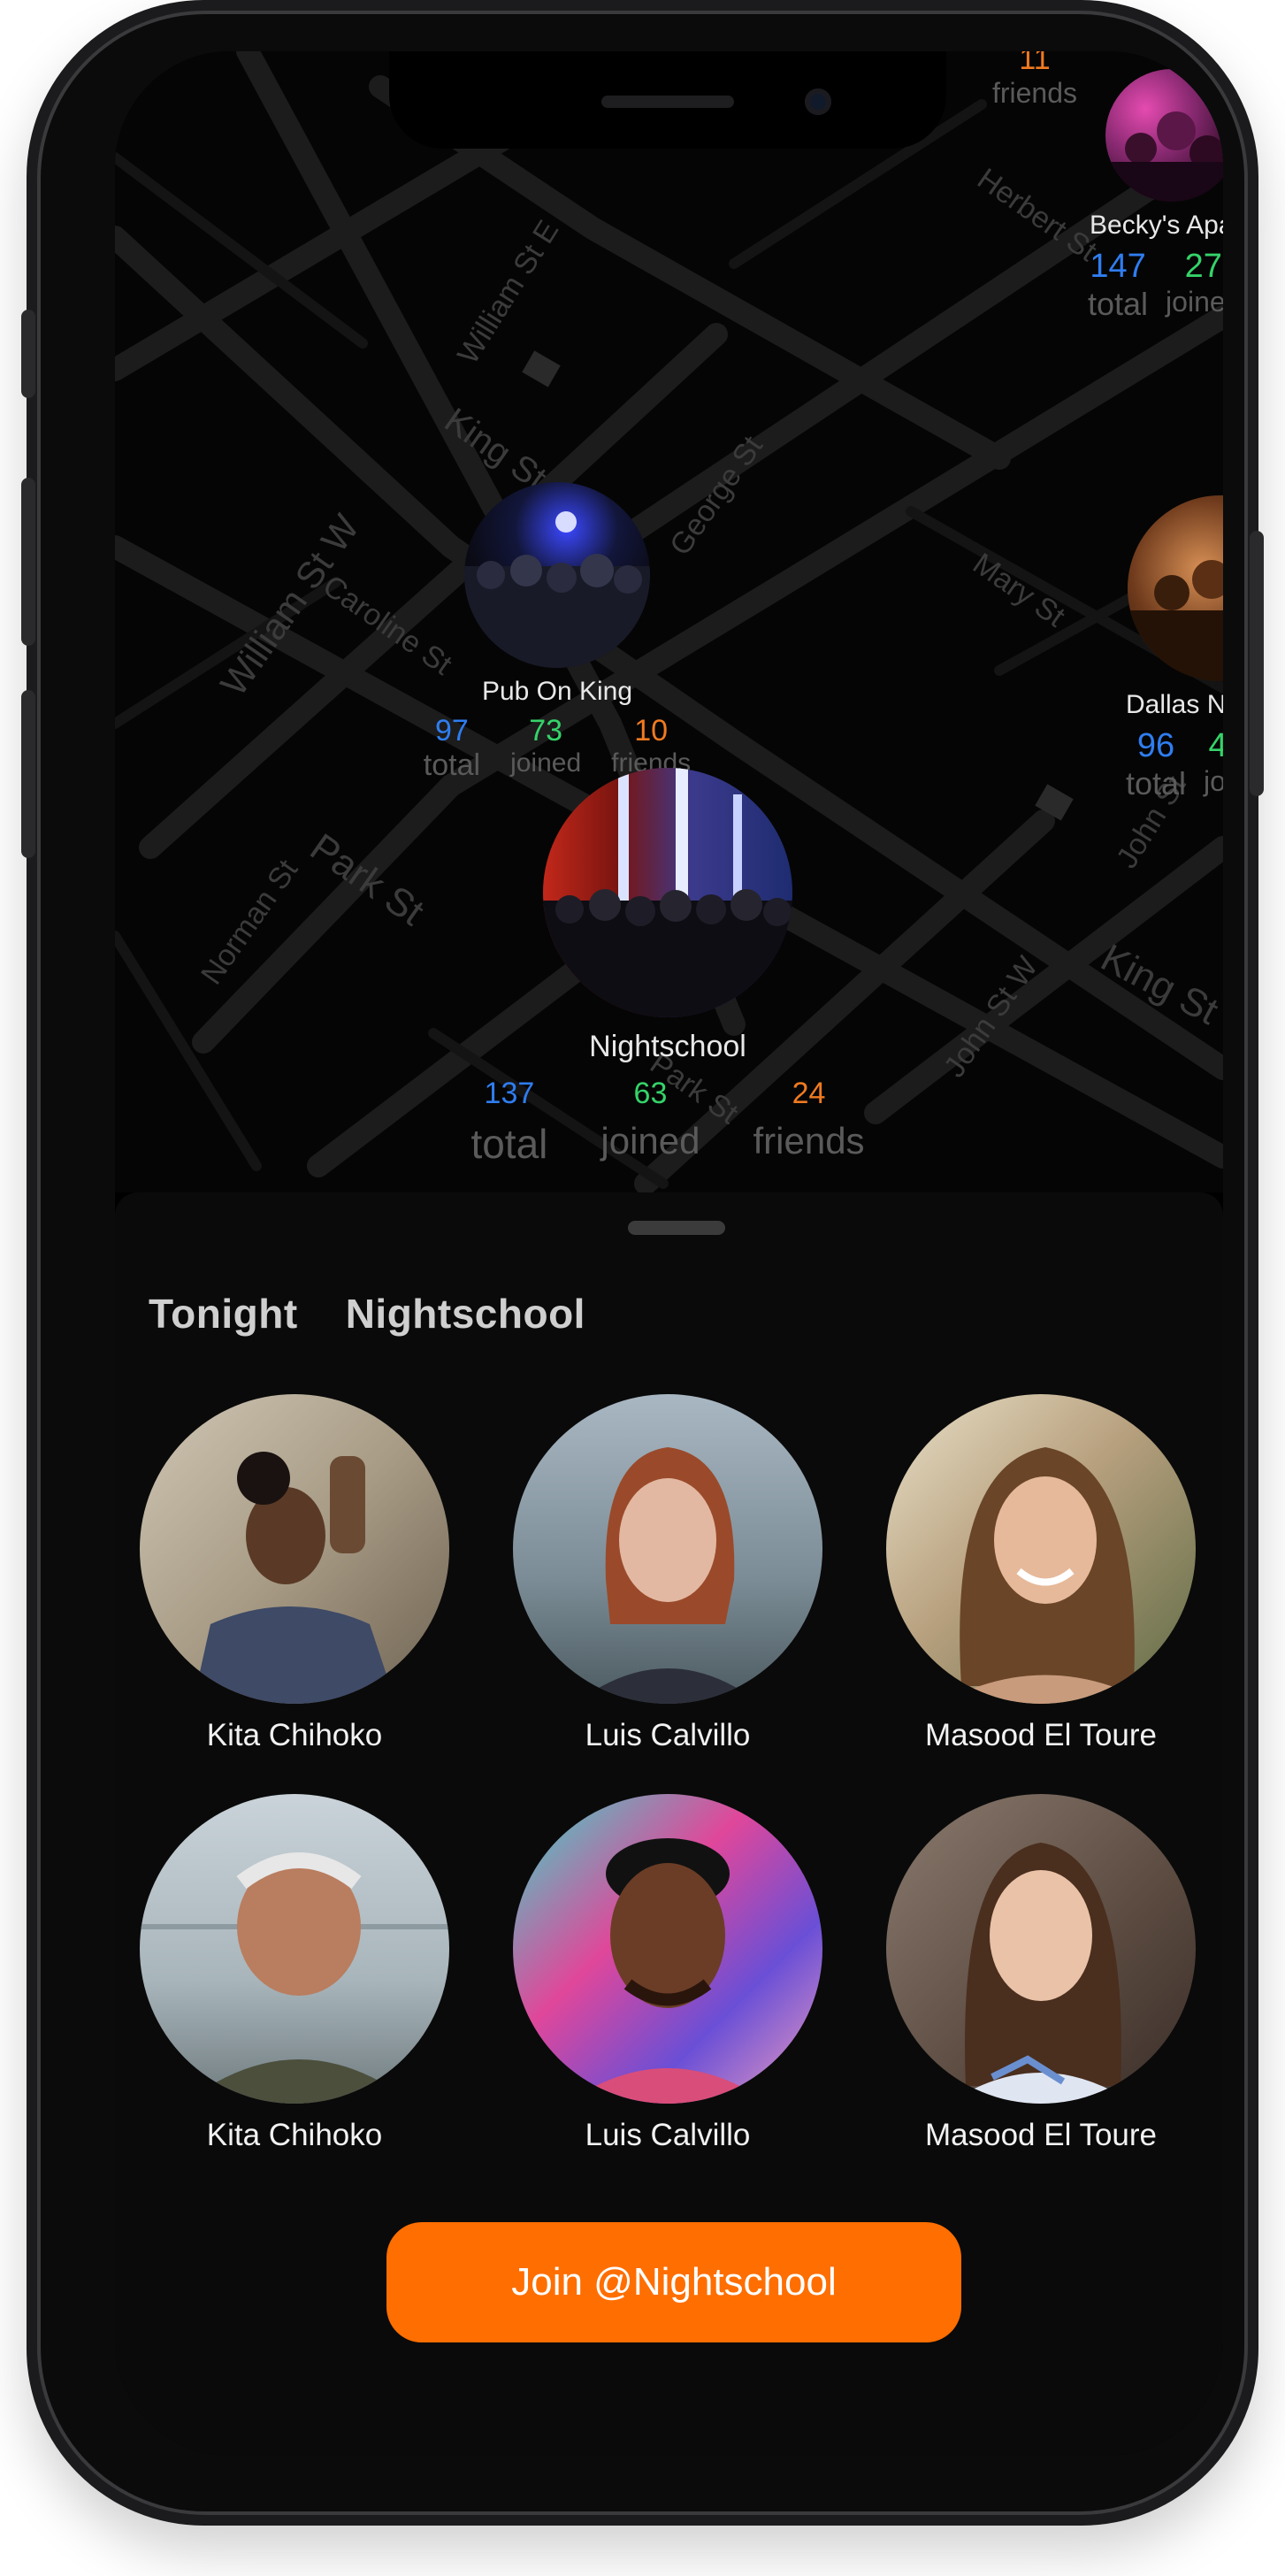  I want to click on joined-stat: 4 joi, so click(1213, 764).